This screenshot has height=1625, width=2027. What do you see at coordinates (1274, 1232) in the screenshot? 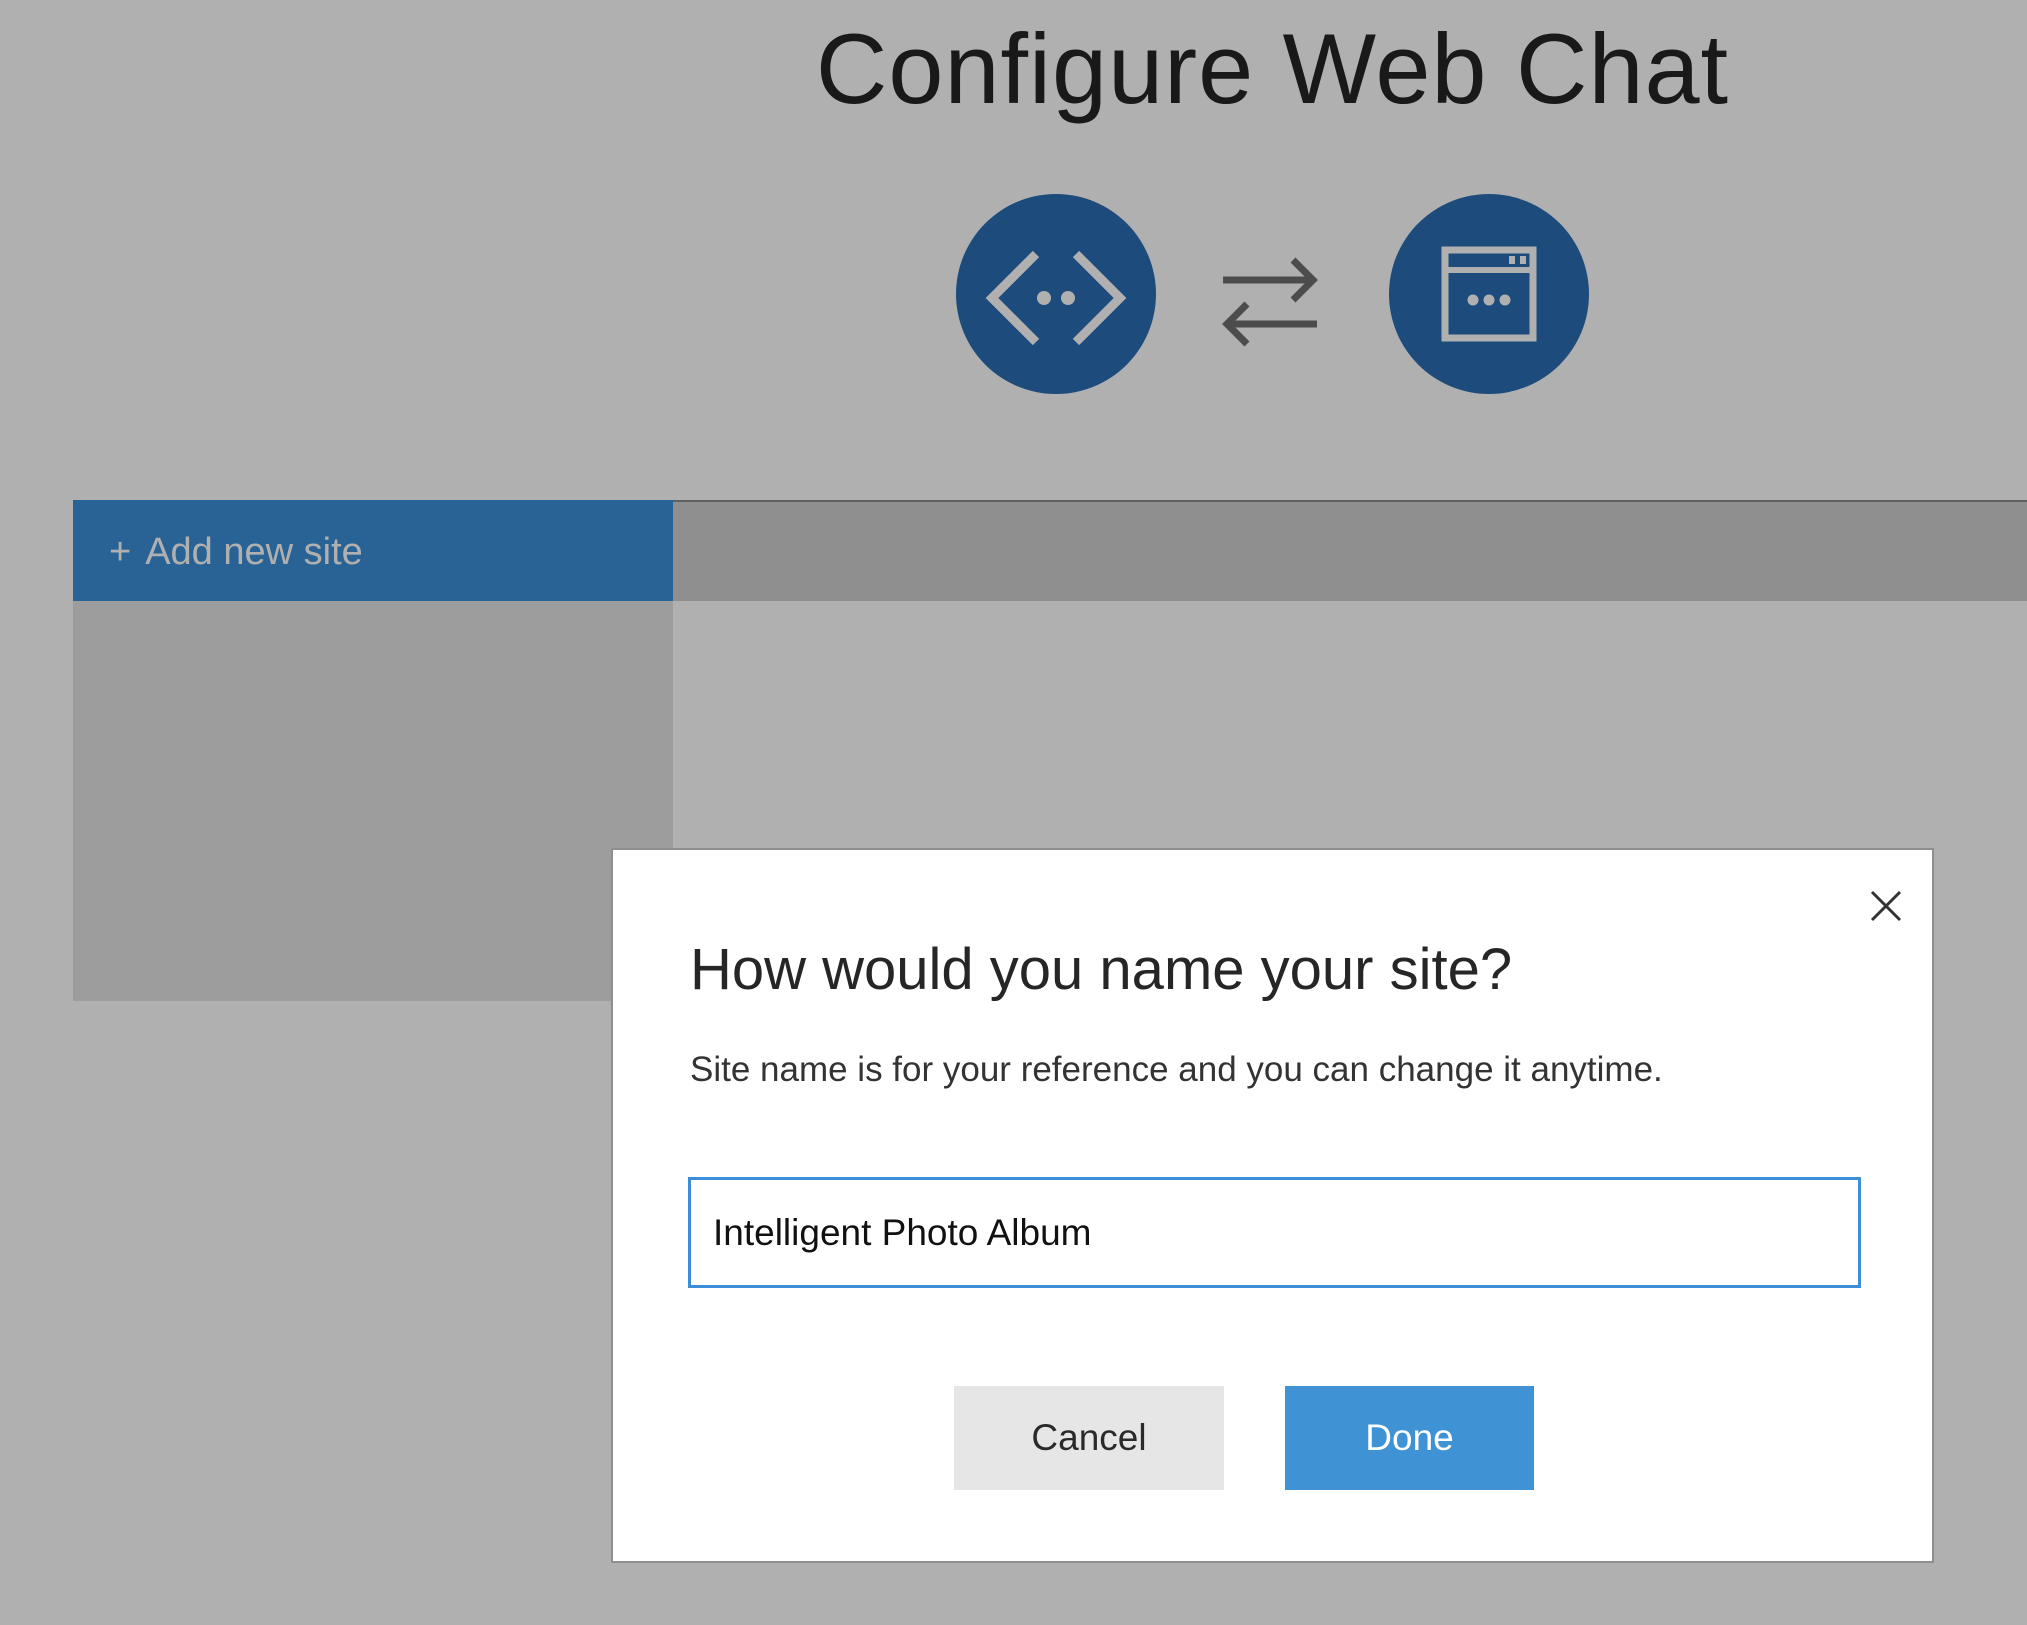
I see `site-name-input` at bounding box center [1274, 1232].